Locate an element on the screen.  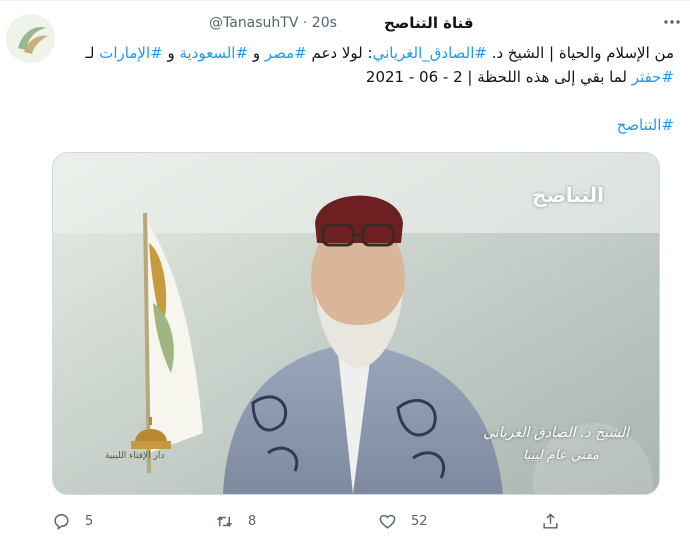
hashtag-link: #مصر is located at coordinates (286, 53).